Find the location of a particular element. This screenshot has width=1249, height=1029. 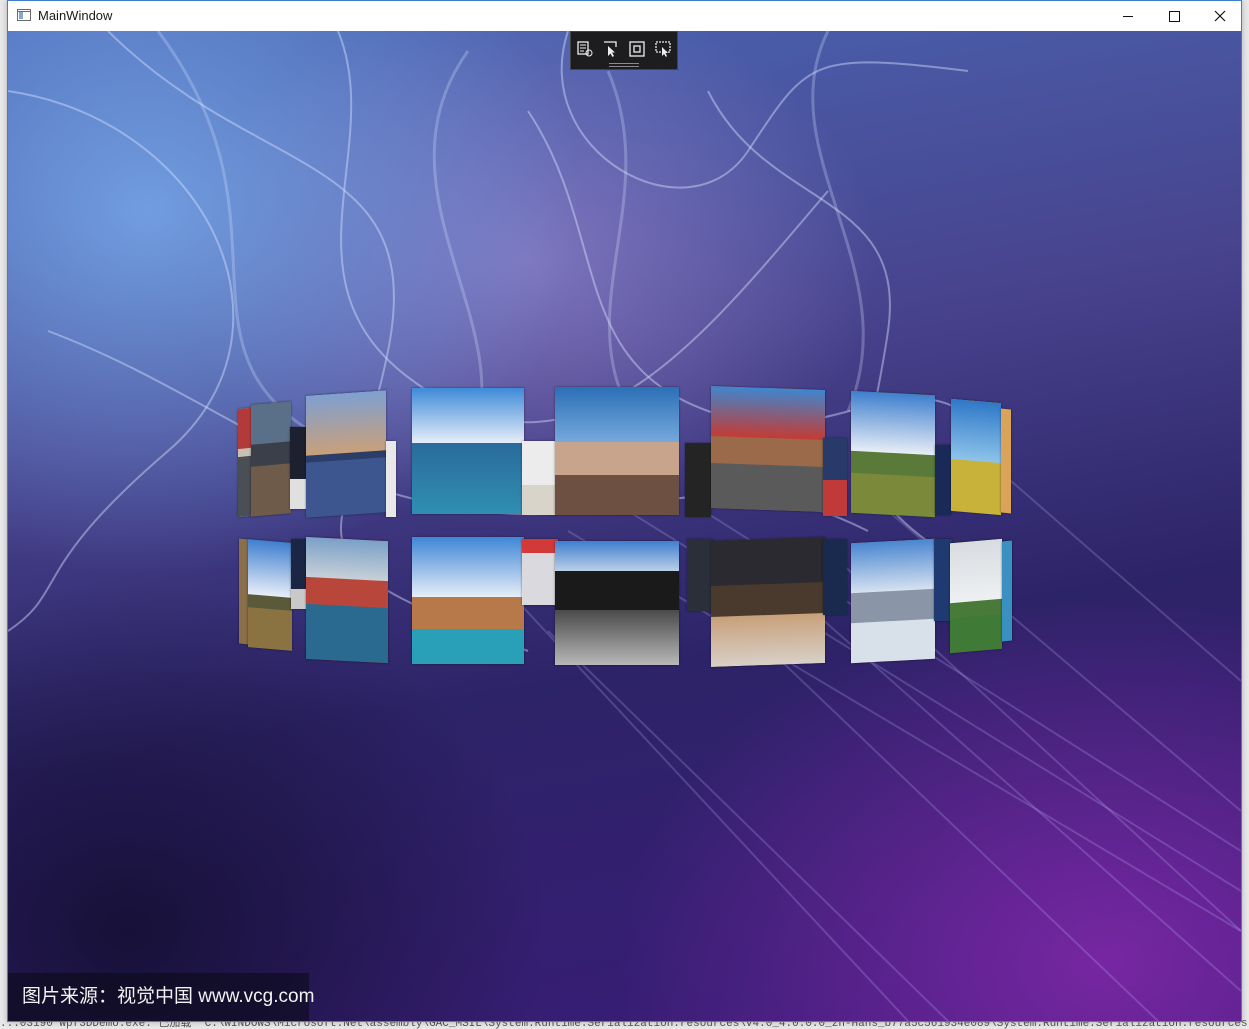

window-title: MainWindow is located at coordinates (75, 15).